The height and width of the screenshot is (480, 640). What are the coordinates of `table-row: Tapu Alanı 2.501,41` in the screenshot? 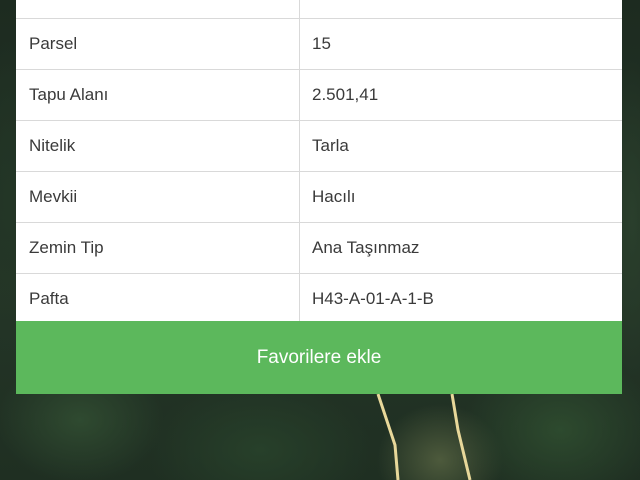 It's located at (319, 95).